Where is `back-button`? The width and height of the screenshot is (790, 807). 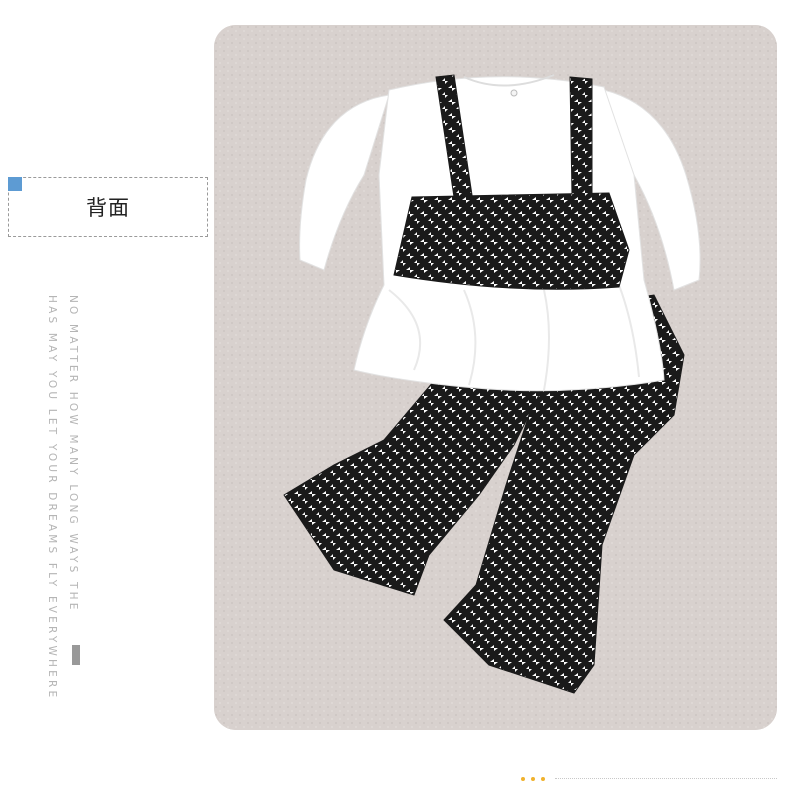
back-button is located at coordinates (514, 93).